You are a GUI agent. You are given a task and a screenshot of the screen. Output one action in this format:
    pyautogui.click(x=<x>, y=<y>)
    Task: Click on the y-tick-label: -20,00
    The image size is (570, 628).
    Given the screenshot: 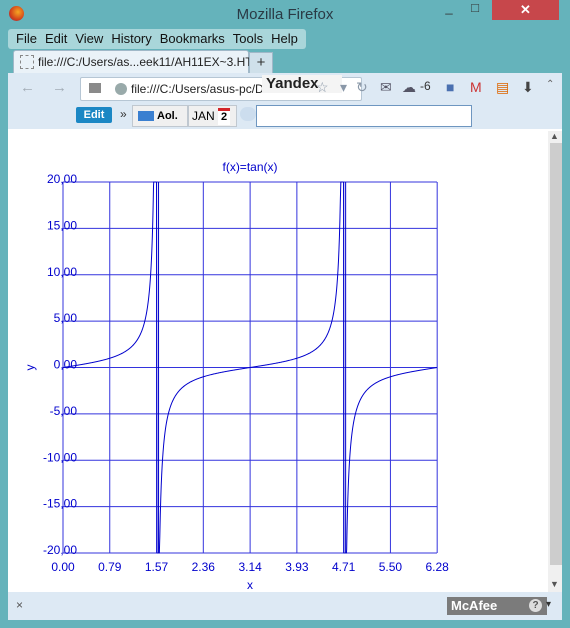 What is the action you would take?
    pyautogui.click(x=60, y=550)
    